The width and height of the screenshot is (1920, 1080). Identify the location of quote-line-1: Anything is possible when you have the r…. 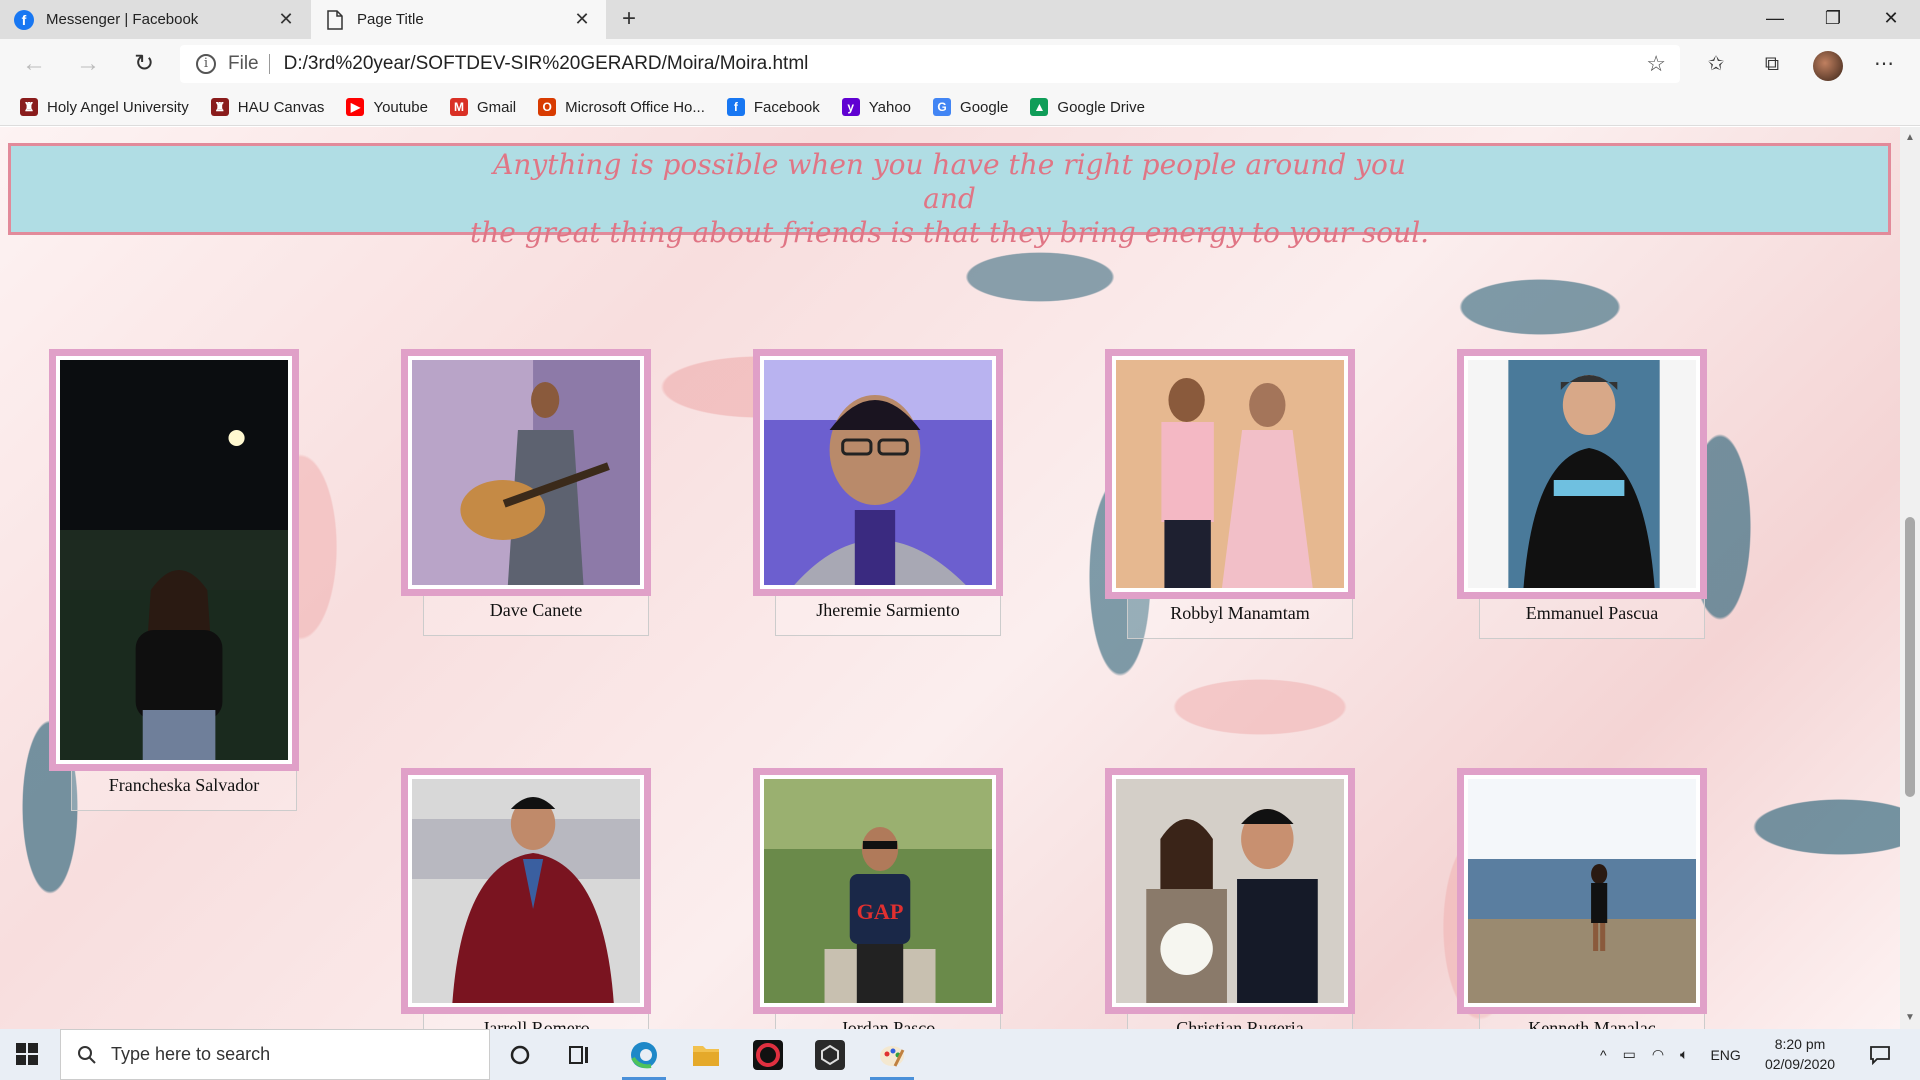
(949, 164).